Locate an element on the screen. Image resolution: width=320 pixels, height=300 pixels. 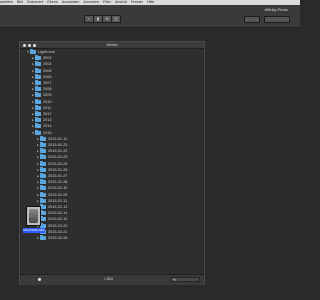
tree-row: ▸ 2014 is located at coordinates (41, 126).